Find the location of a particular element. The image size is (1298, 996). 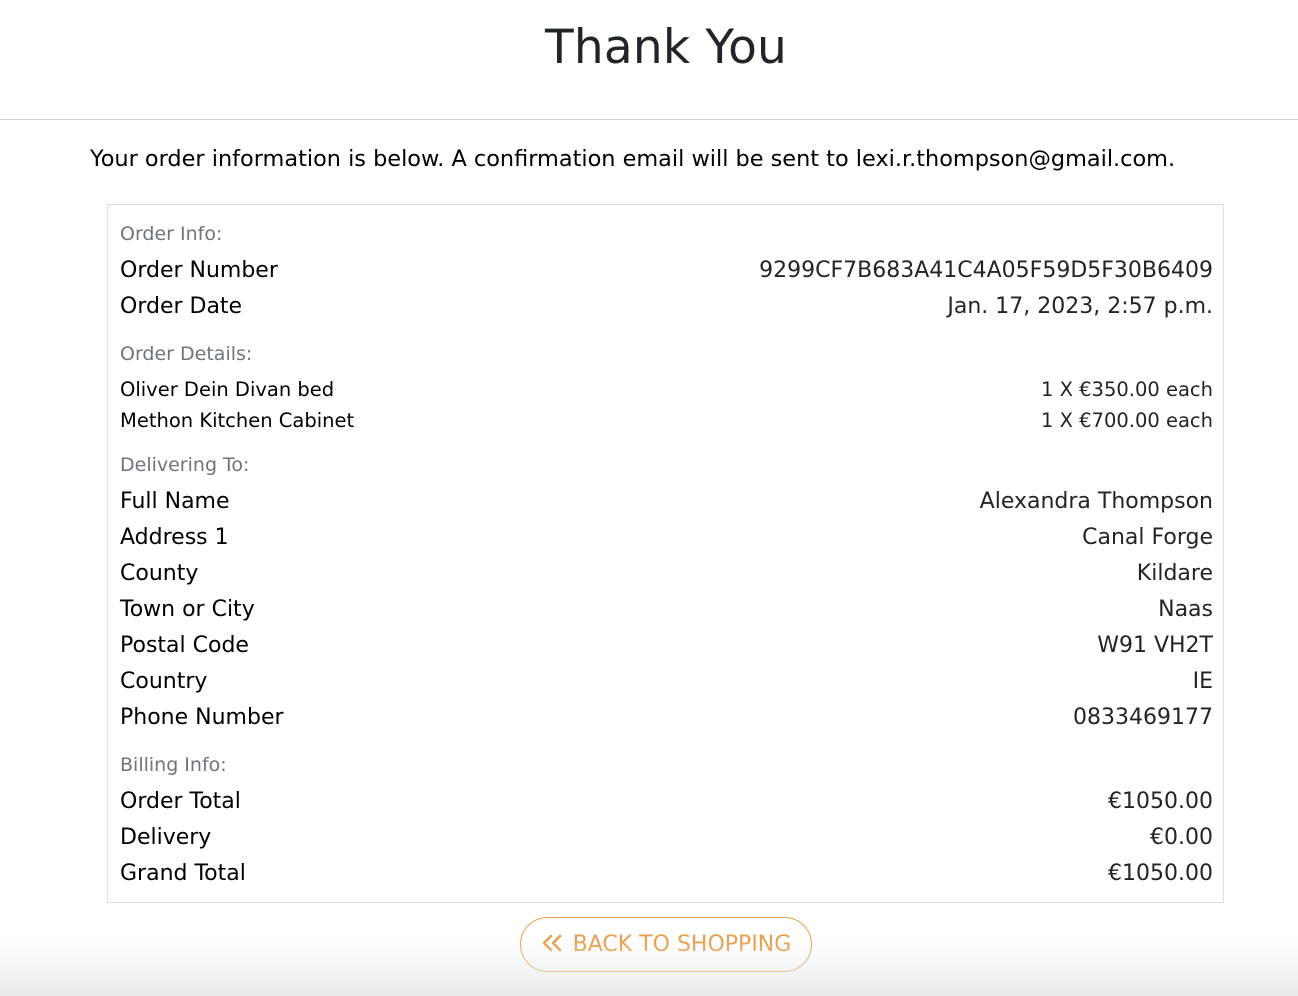

country-row: Country IE is located at coordinates (666, 681).